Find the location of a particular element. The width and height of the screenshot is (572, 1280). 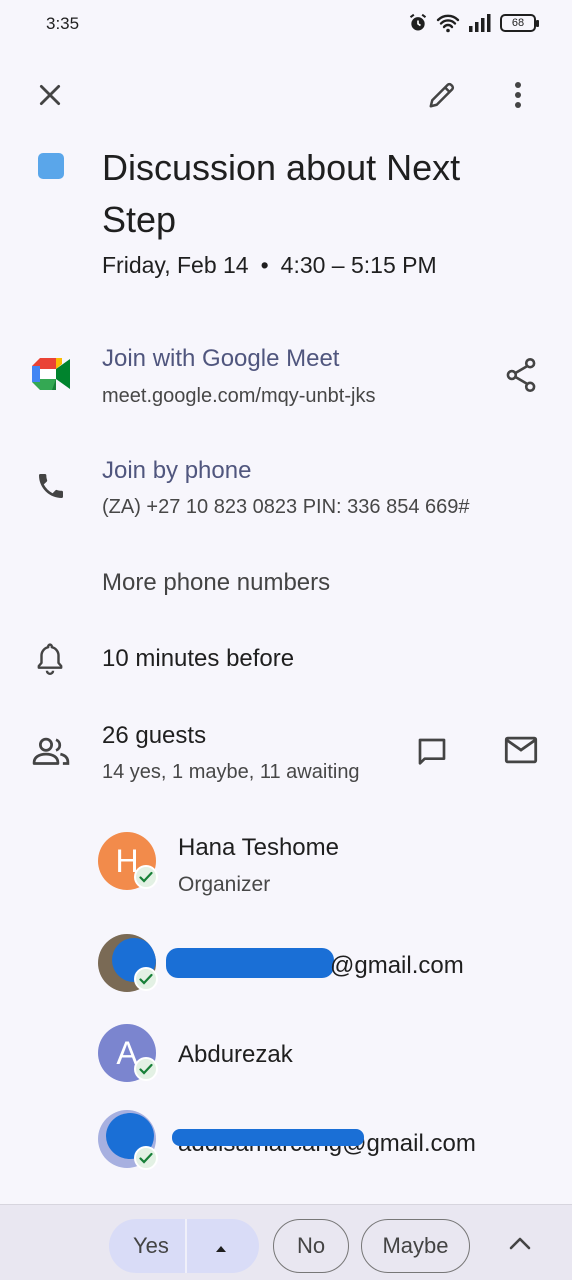

event-date: Friday, Feb 14 is located at coordinates (175, 265).